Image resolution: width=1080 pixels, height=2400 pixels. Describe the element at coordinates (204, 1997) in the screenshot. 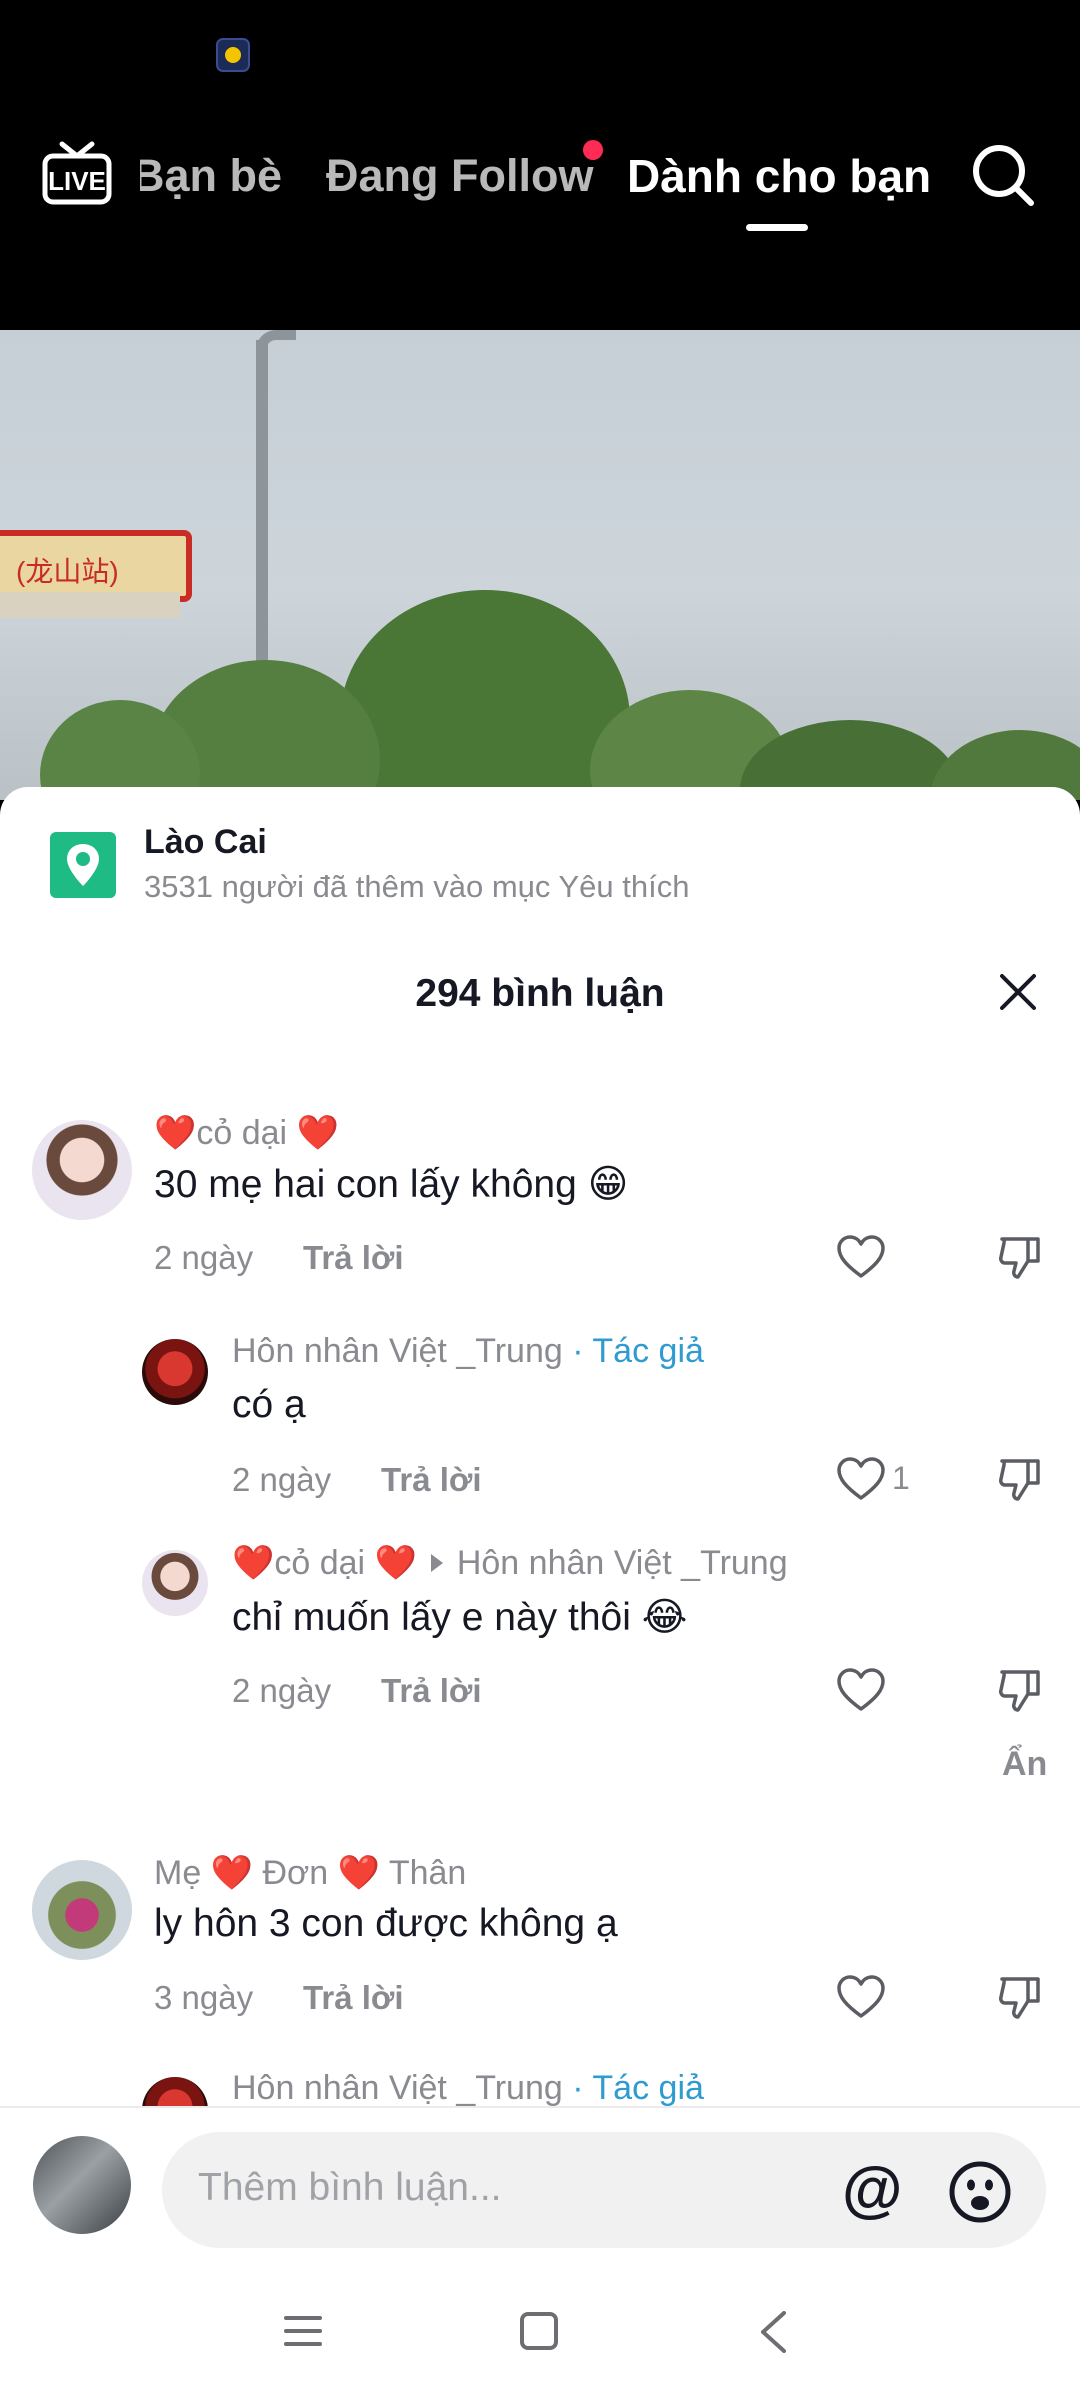

I see `comment-date: 3 ngày` at that location.